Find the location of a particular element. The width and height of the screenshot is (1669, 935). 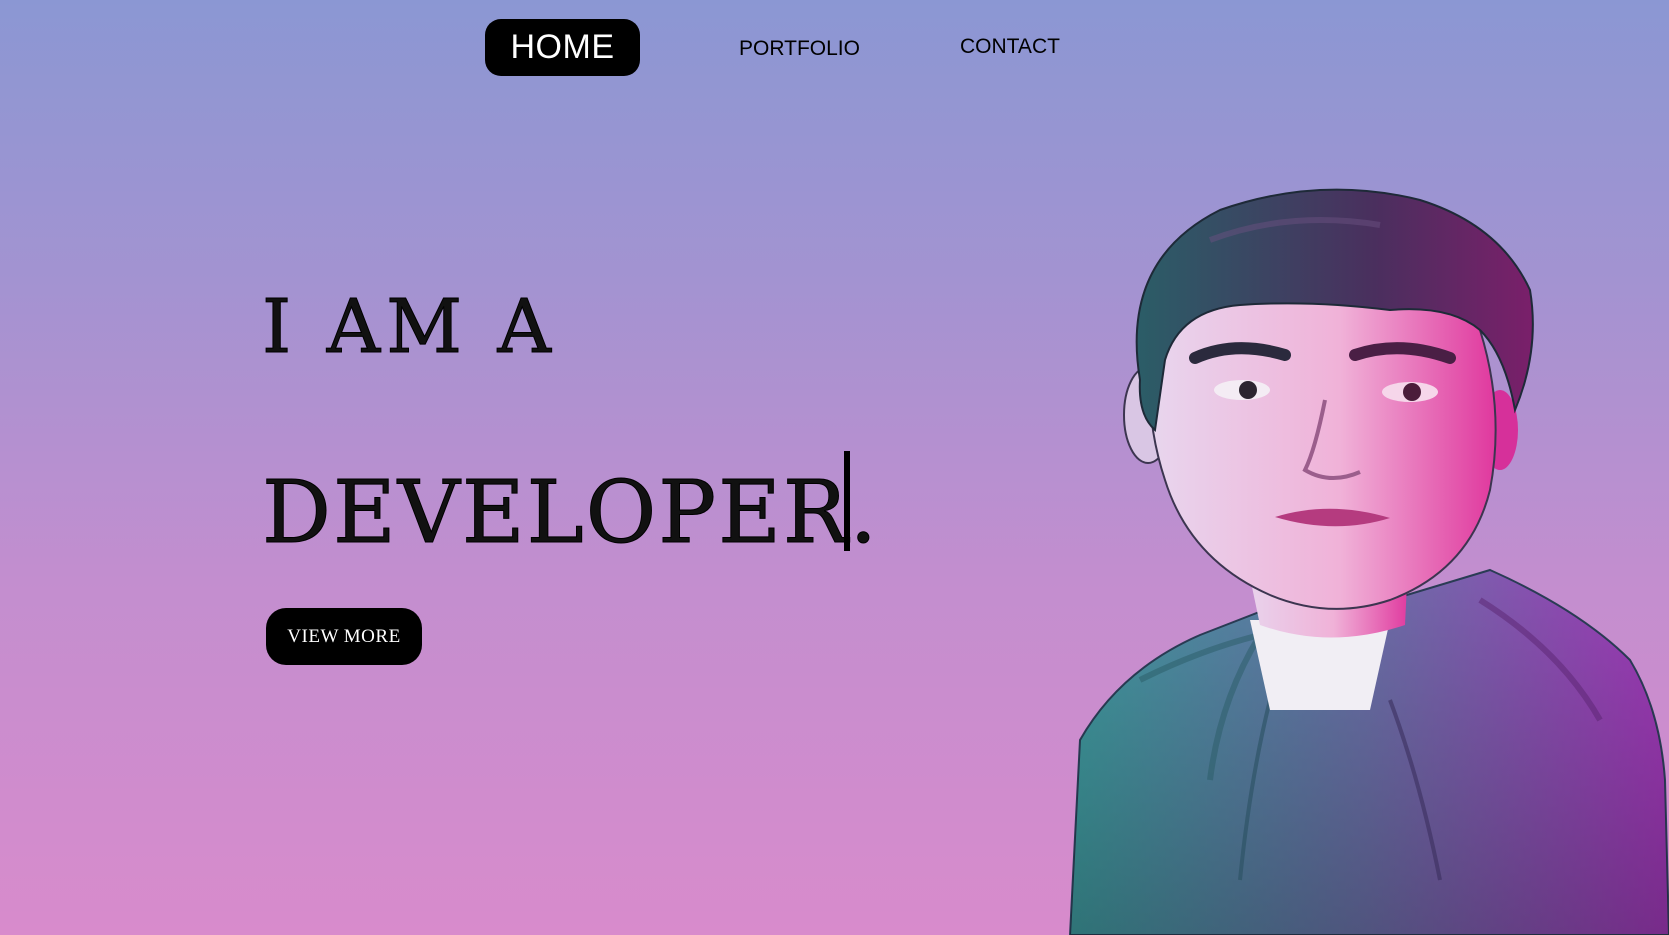

hero-heading-line-2: DEVELOPER. is located at coordinates (570, 513).